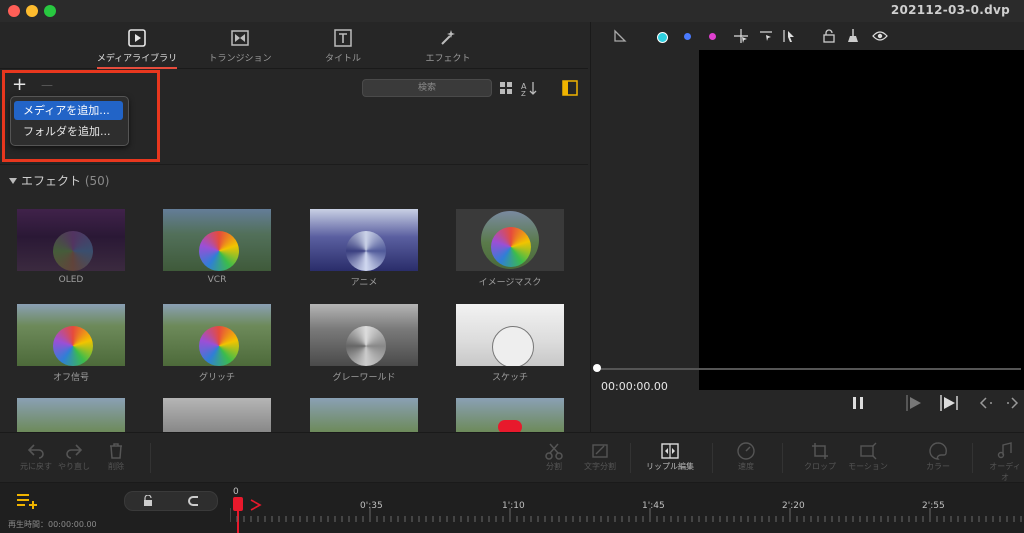 The width and height of the screenshot is (1024, 533). I want to click on magnet-icon, so click(193, 501).